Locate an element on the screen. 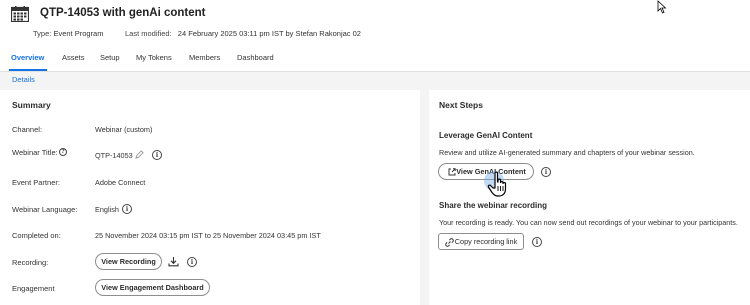 The image size is (750, 305). mouse-pointer-icon is located at coordinates (662, 7).